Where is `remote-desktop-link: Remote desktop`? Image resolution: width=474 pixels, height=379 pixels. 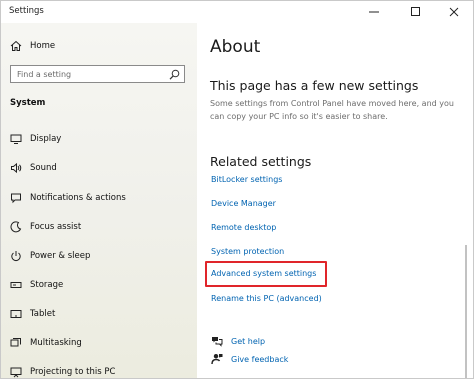
remote-desktop-link: Remote desktop is located at coordinates (243, 227).